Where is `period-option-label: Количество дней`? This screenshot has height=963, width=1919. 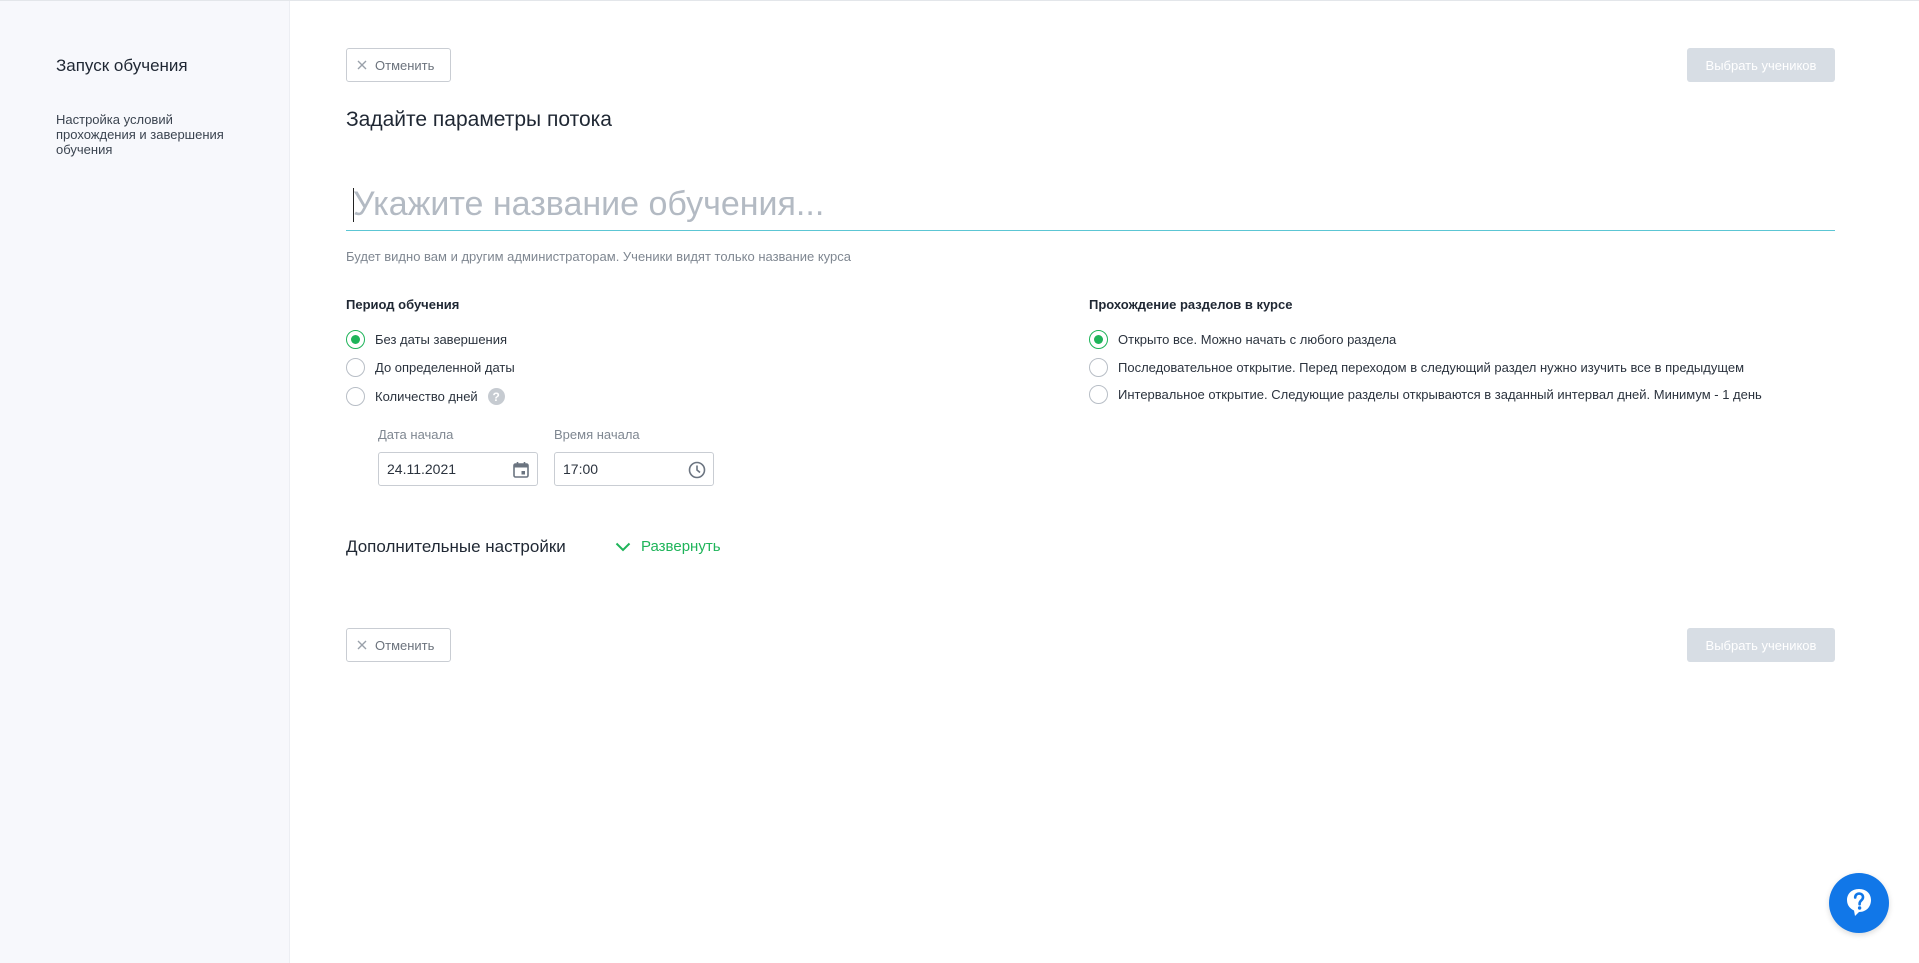
period-option-label: Количество дней is located at coordinates (426, 396).